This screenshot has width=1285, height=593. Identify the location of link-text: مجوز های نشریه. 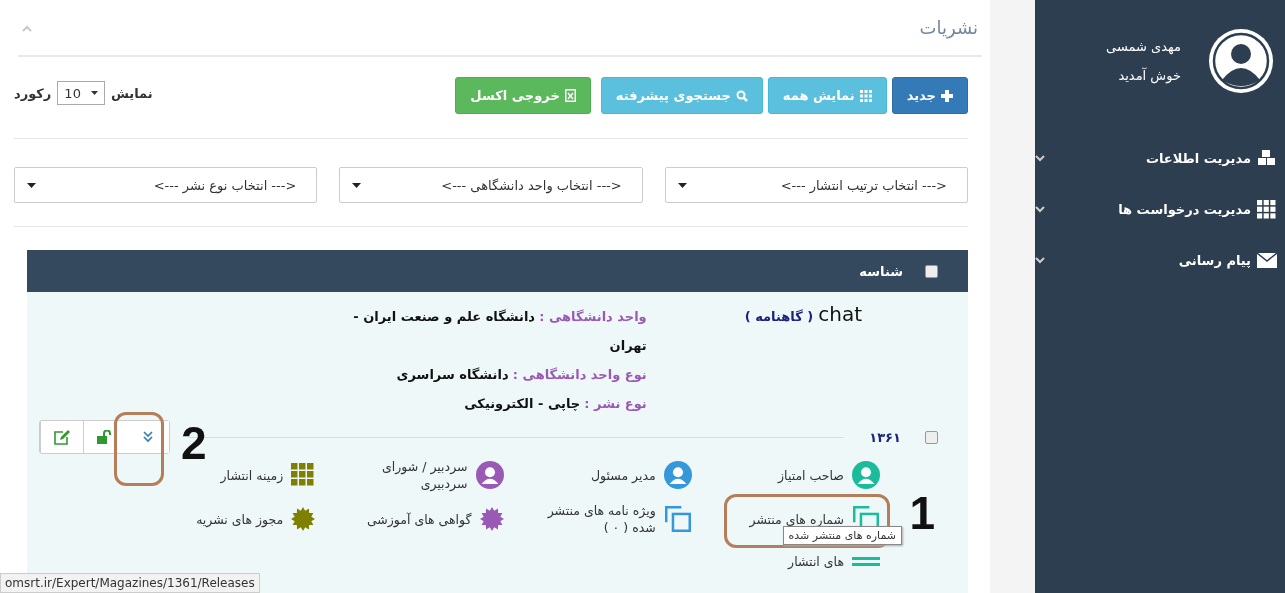
(240, 519).